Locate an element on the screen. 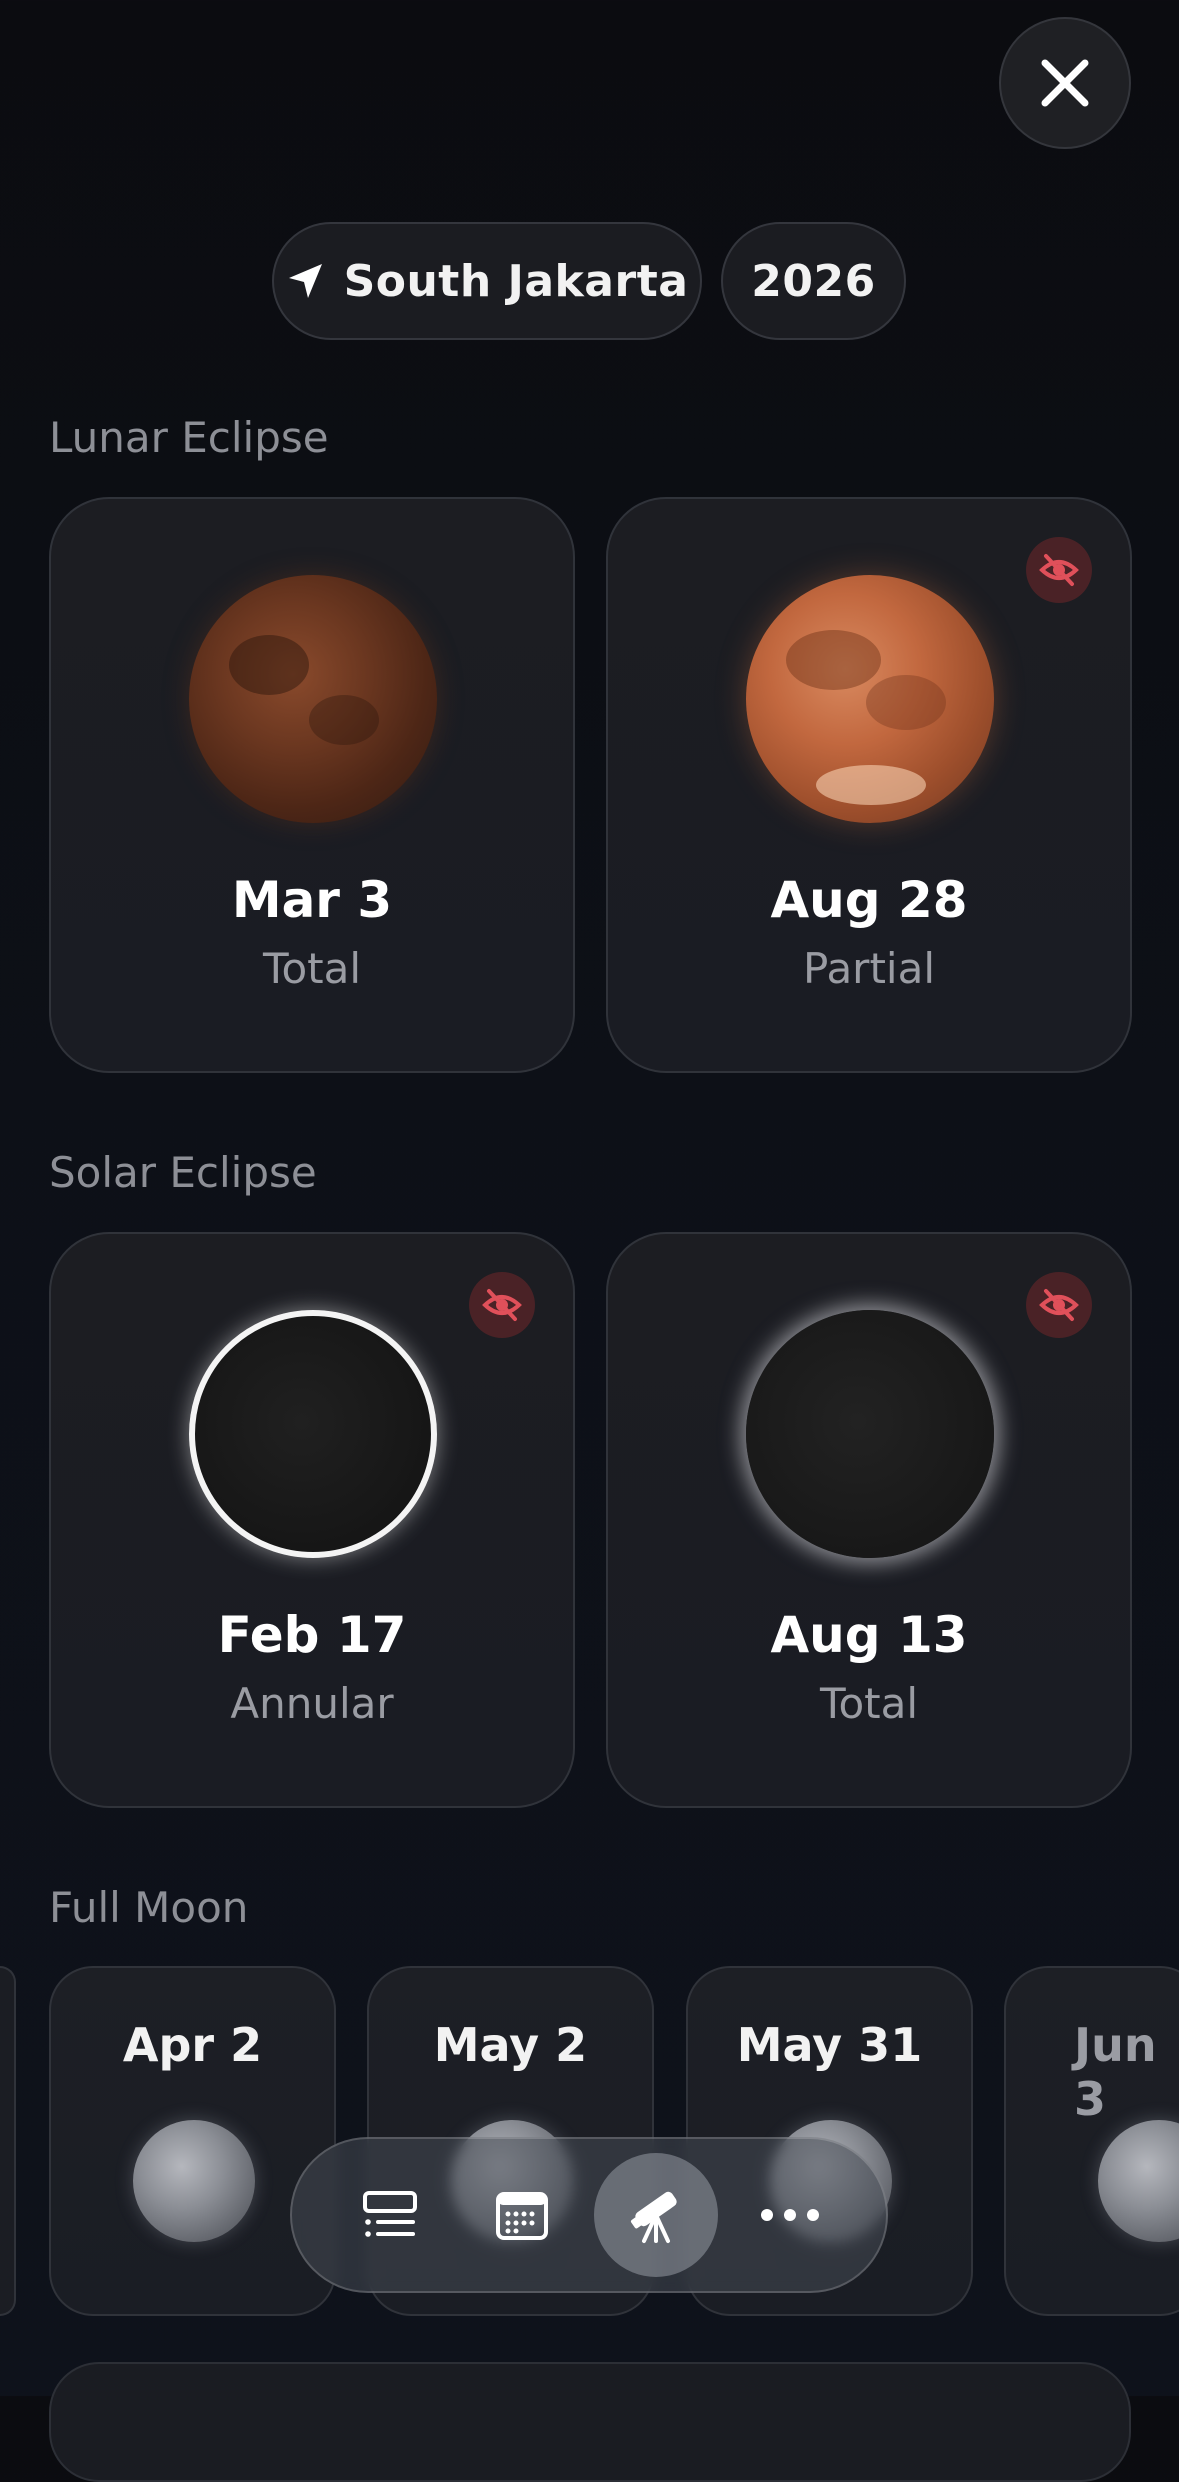 Image resolution: width=1179 pixels, height=2482 pixels. calendar-icon is located at coordinates (522, 2216).